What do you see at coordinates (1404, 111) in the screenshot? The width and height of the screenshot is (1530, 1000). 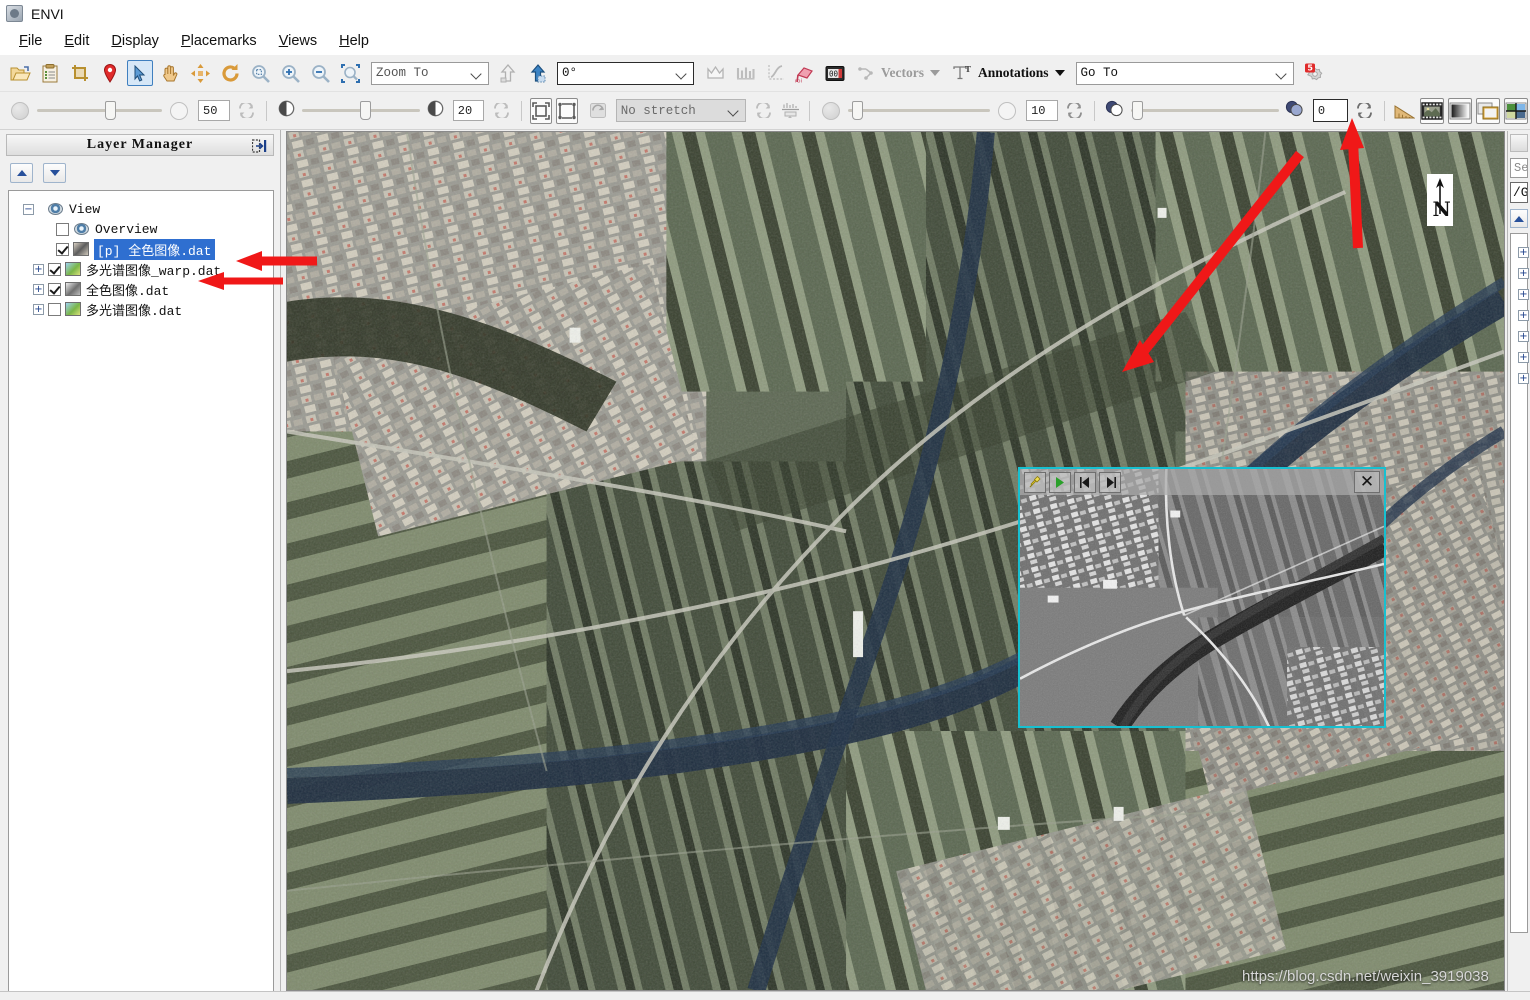 I see `measure-ruler-icon` at bounding box center [1404, 111].